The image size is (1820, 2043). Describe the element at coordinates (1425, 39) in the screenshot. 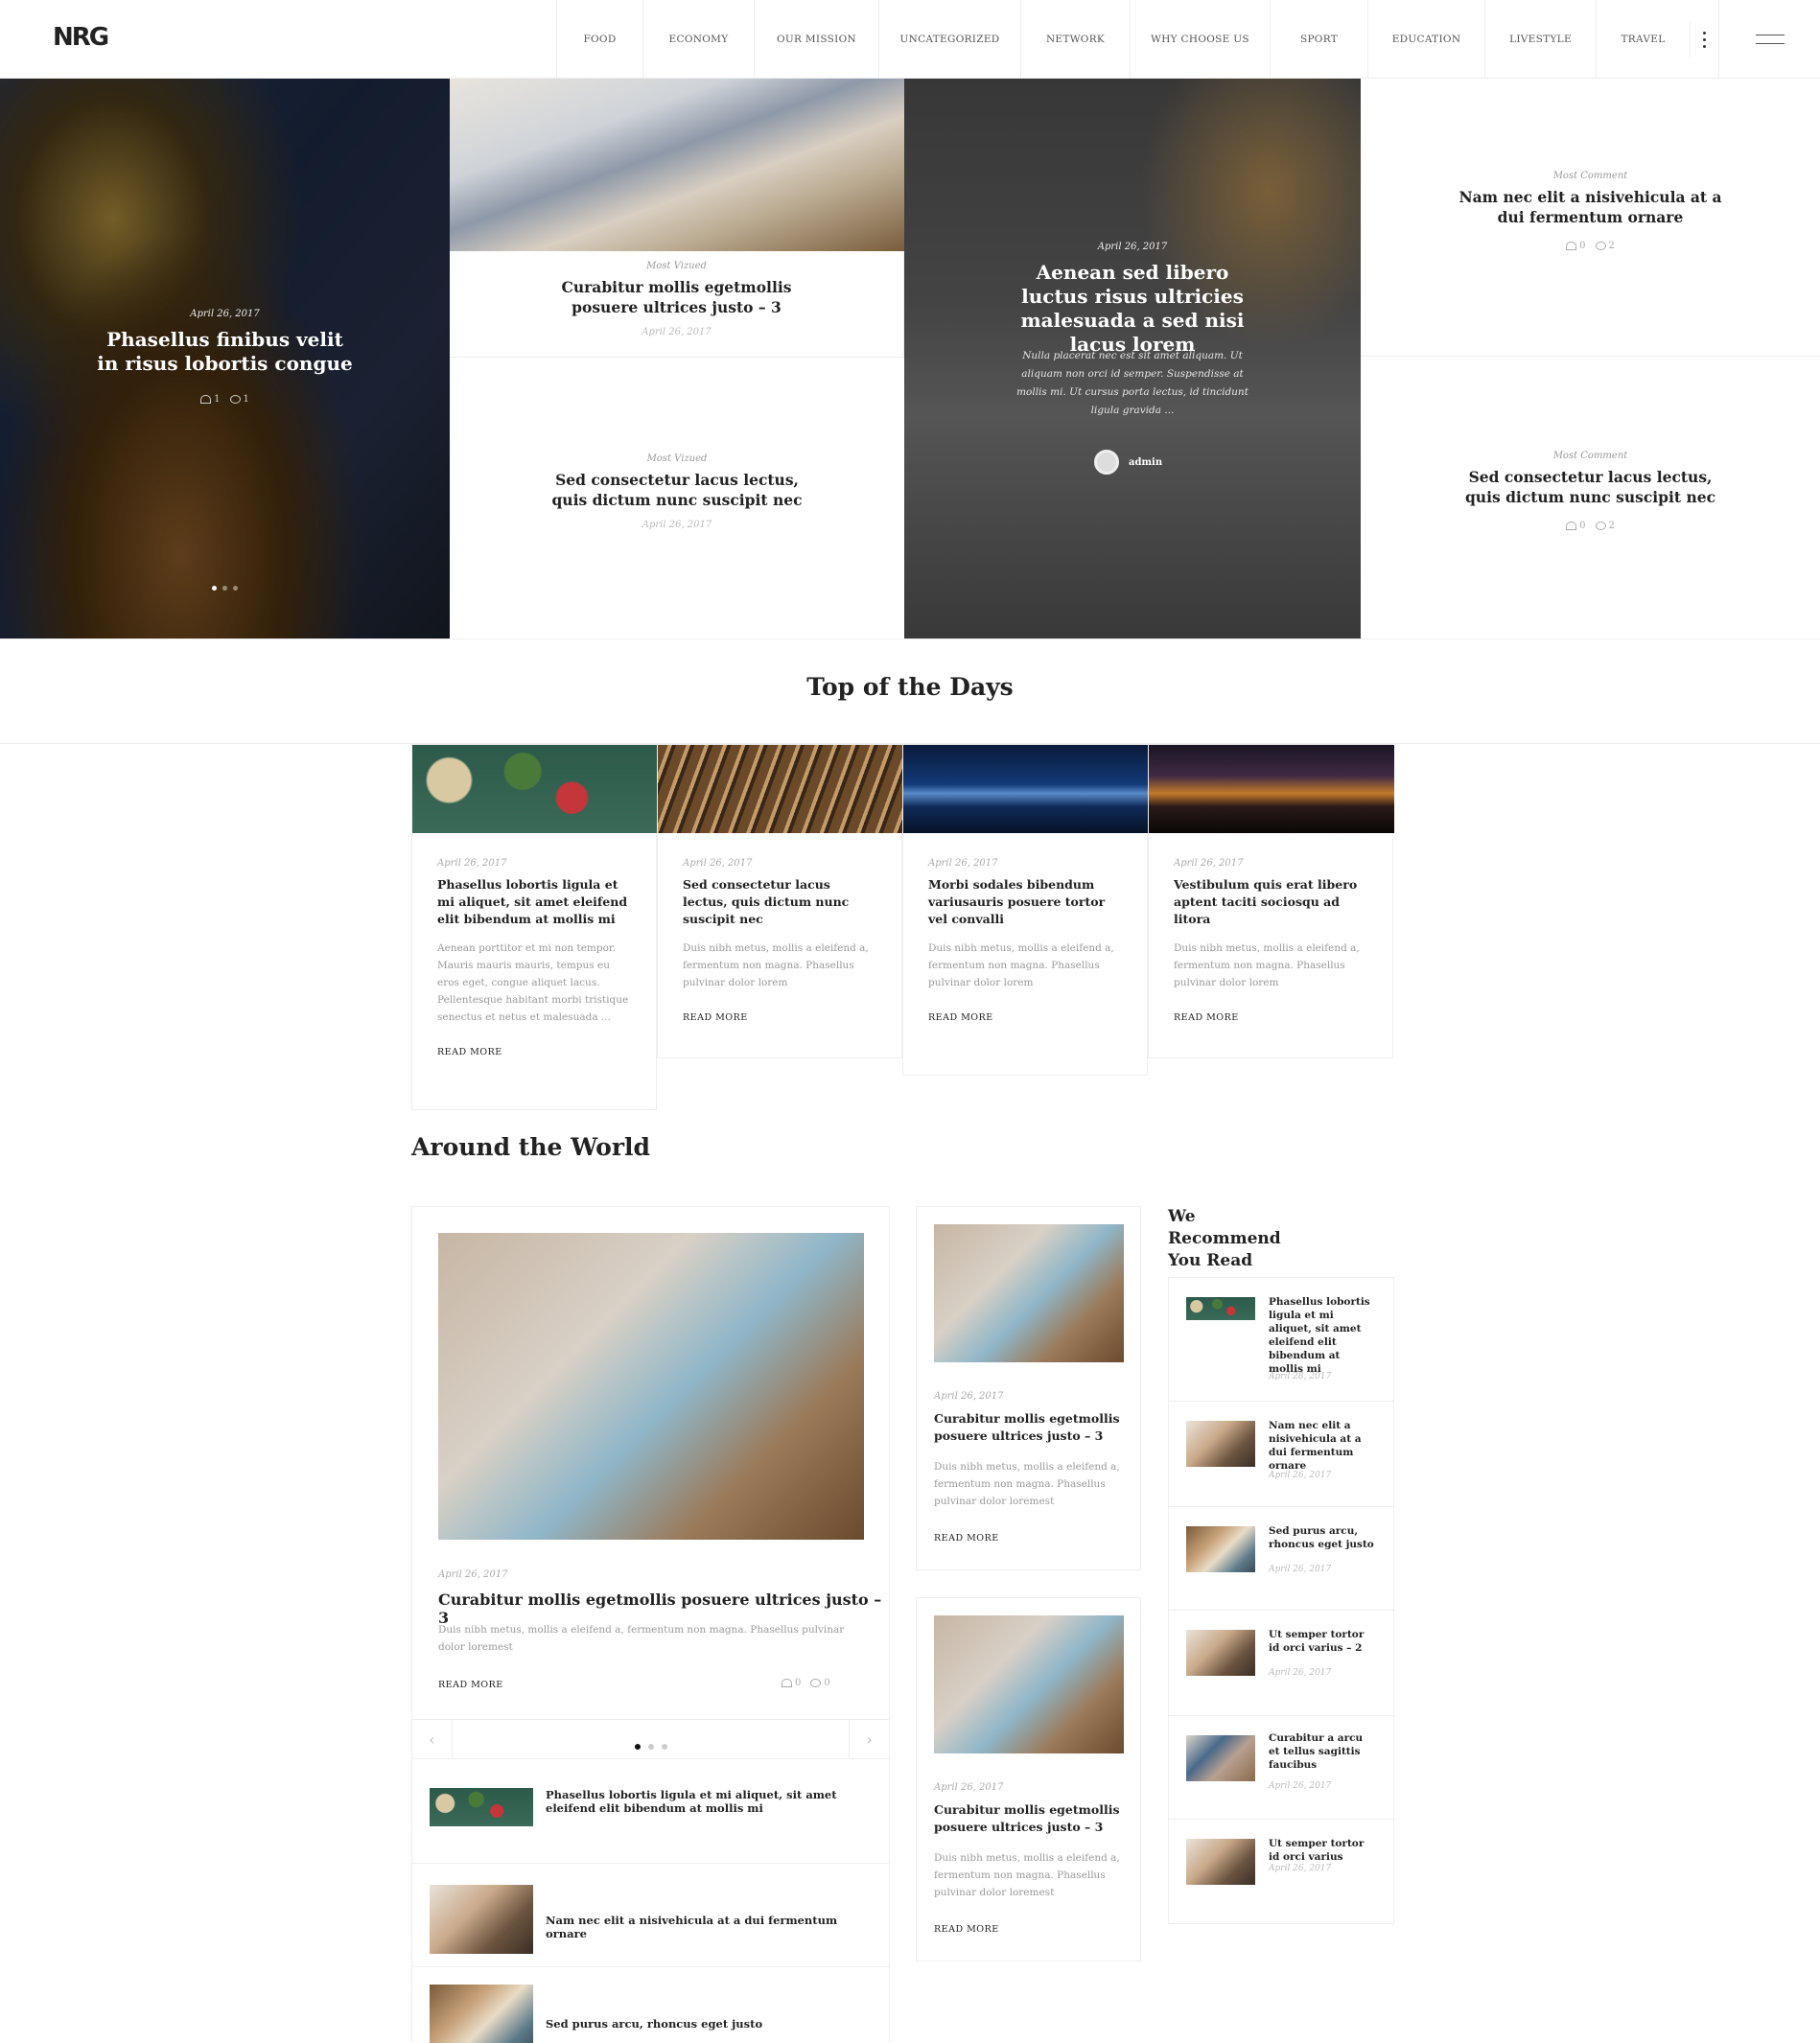

I see `nav-item-education: EDUCATION` at that location.